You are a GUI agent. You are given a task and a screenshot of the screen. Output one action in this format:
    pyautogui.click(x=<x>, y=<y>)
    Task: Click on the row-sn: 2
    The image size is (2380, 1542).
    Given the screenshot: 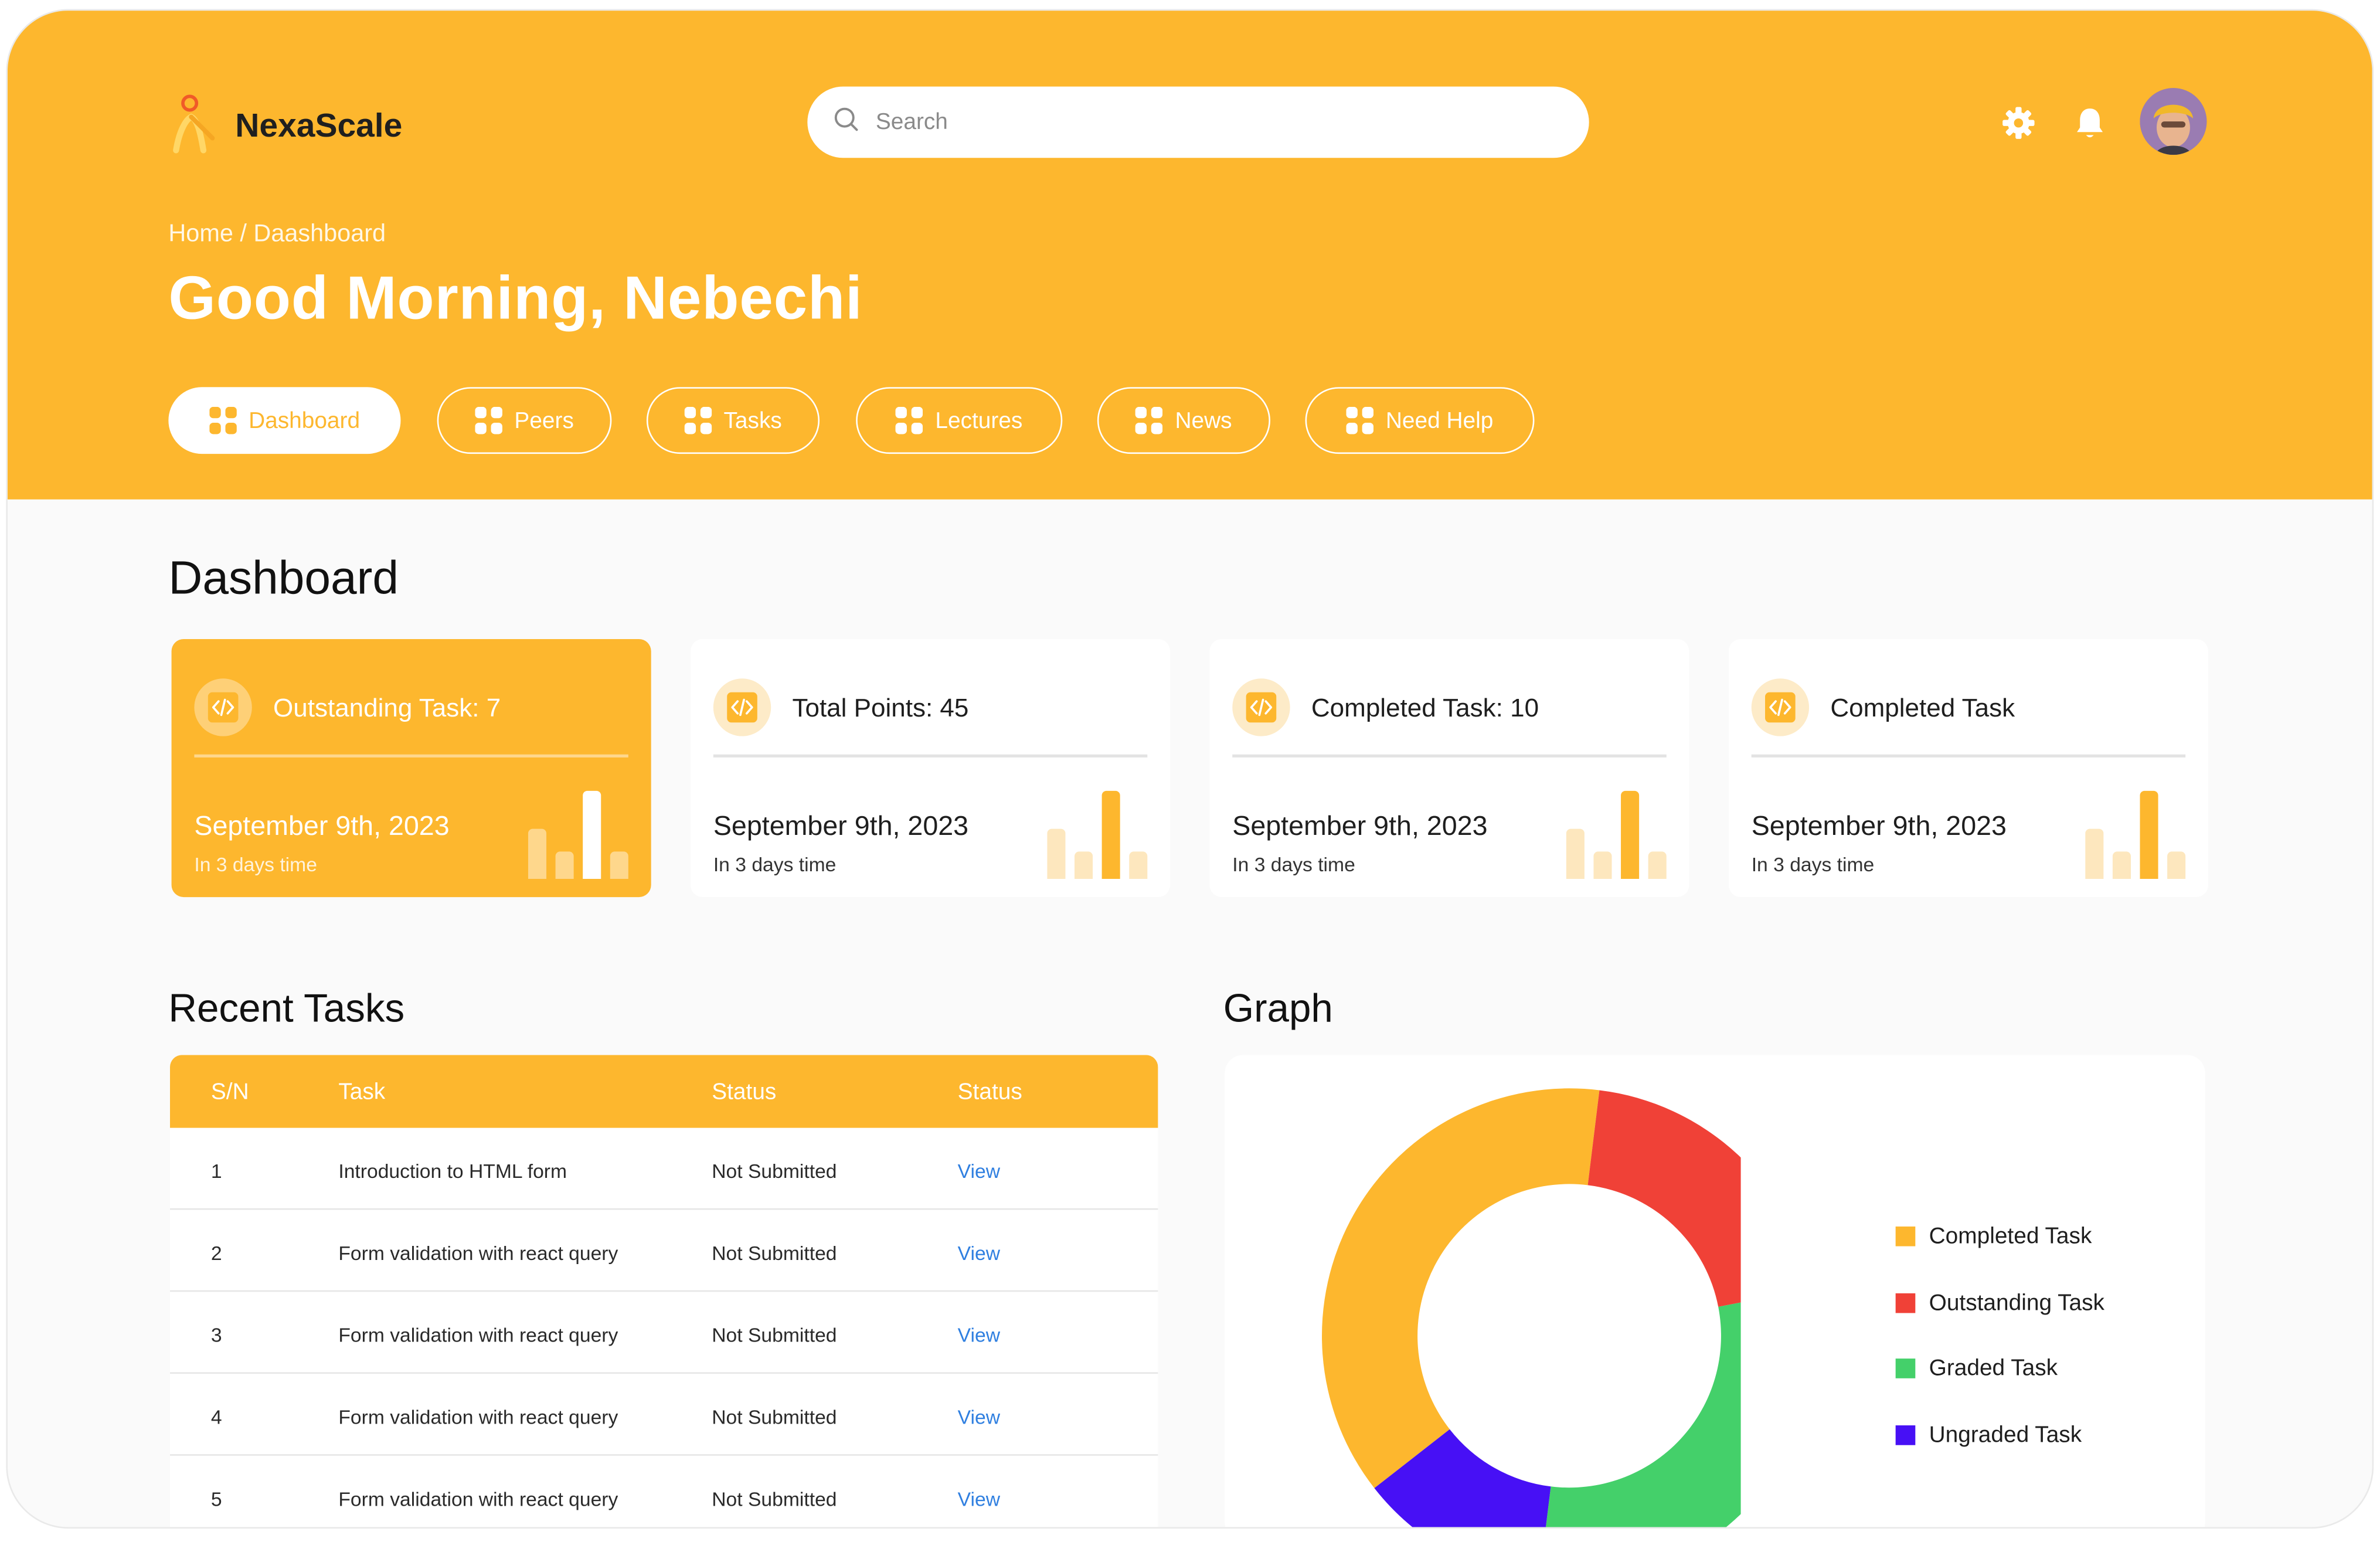 What is the action you would take?
    pyautogui.click(x=216, y=1253)
    